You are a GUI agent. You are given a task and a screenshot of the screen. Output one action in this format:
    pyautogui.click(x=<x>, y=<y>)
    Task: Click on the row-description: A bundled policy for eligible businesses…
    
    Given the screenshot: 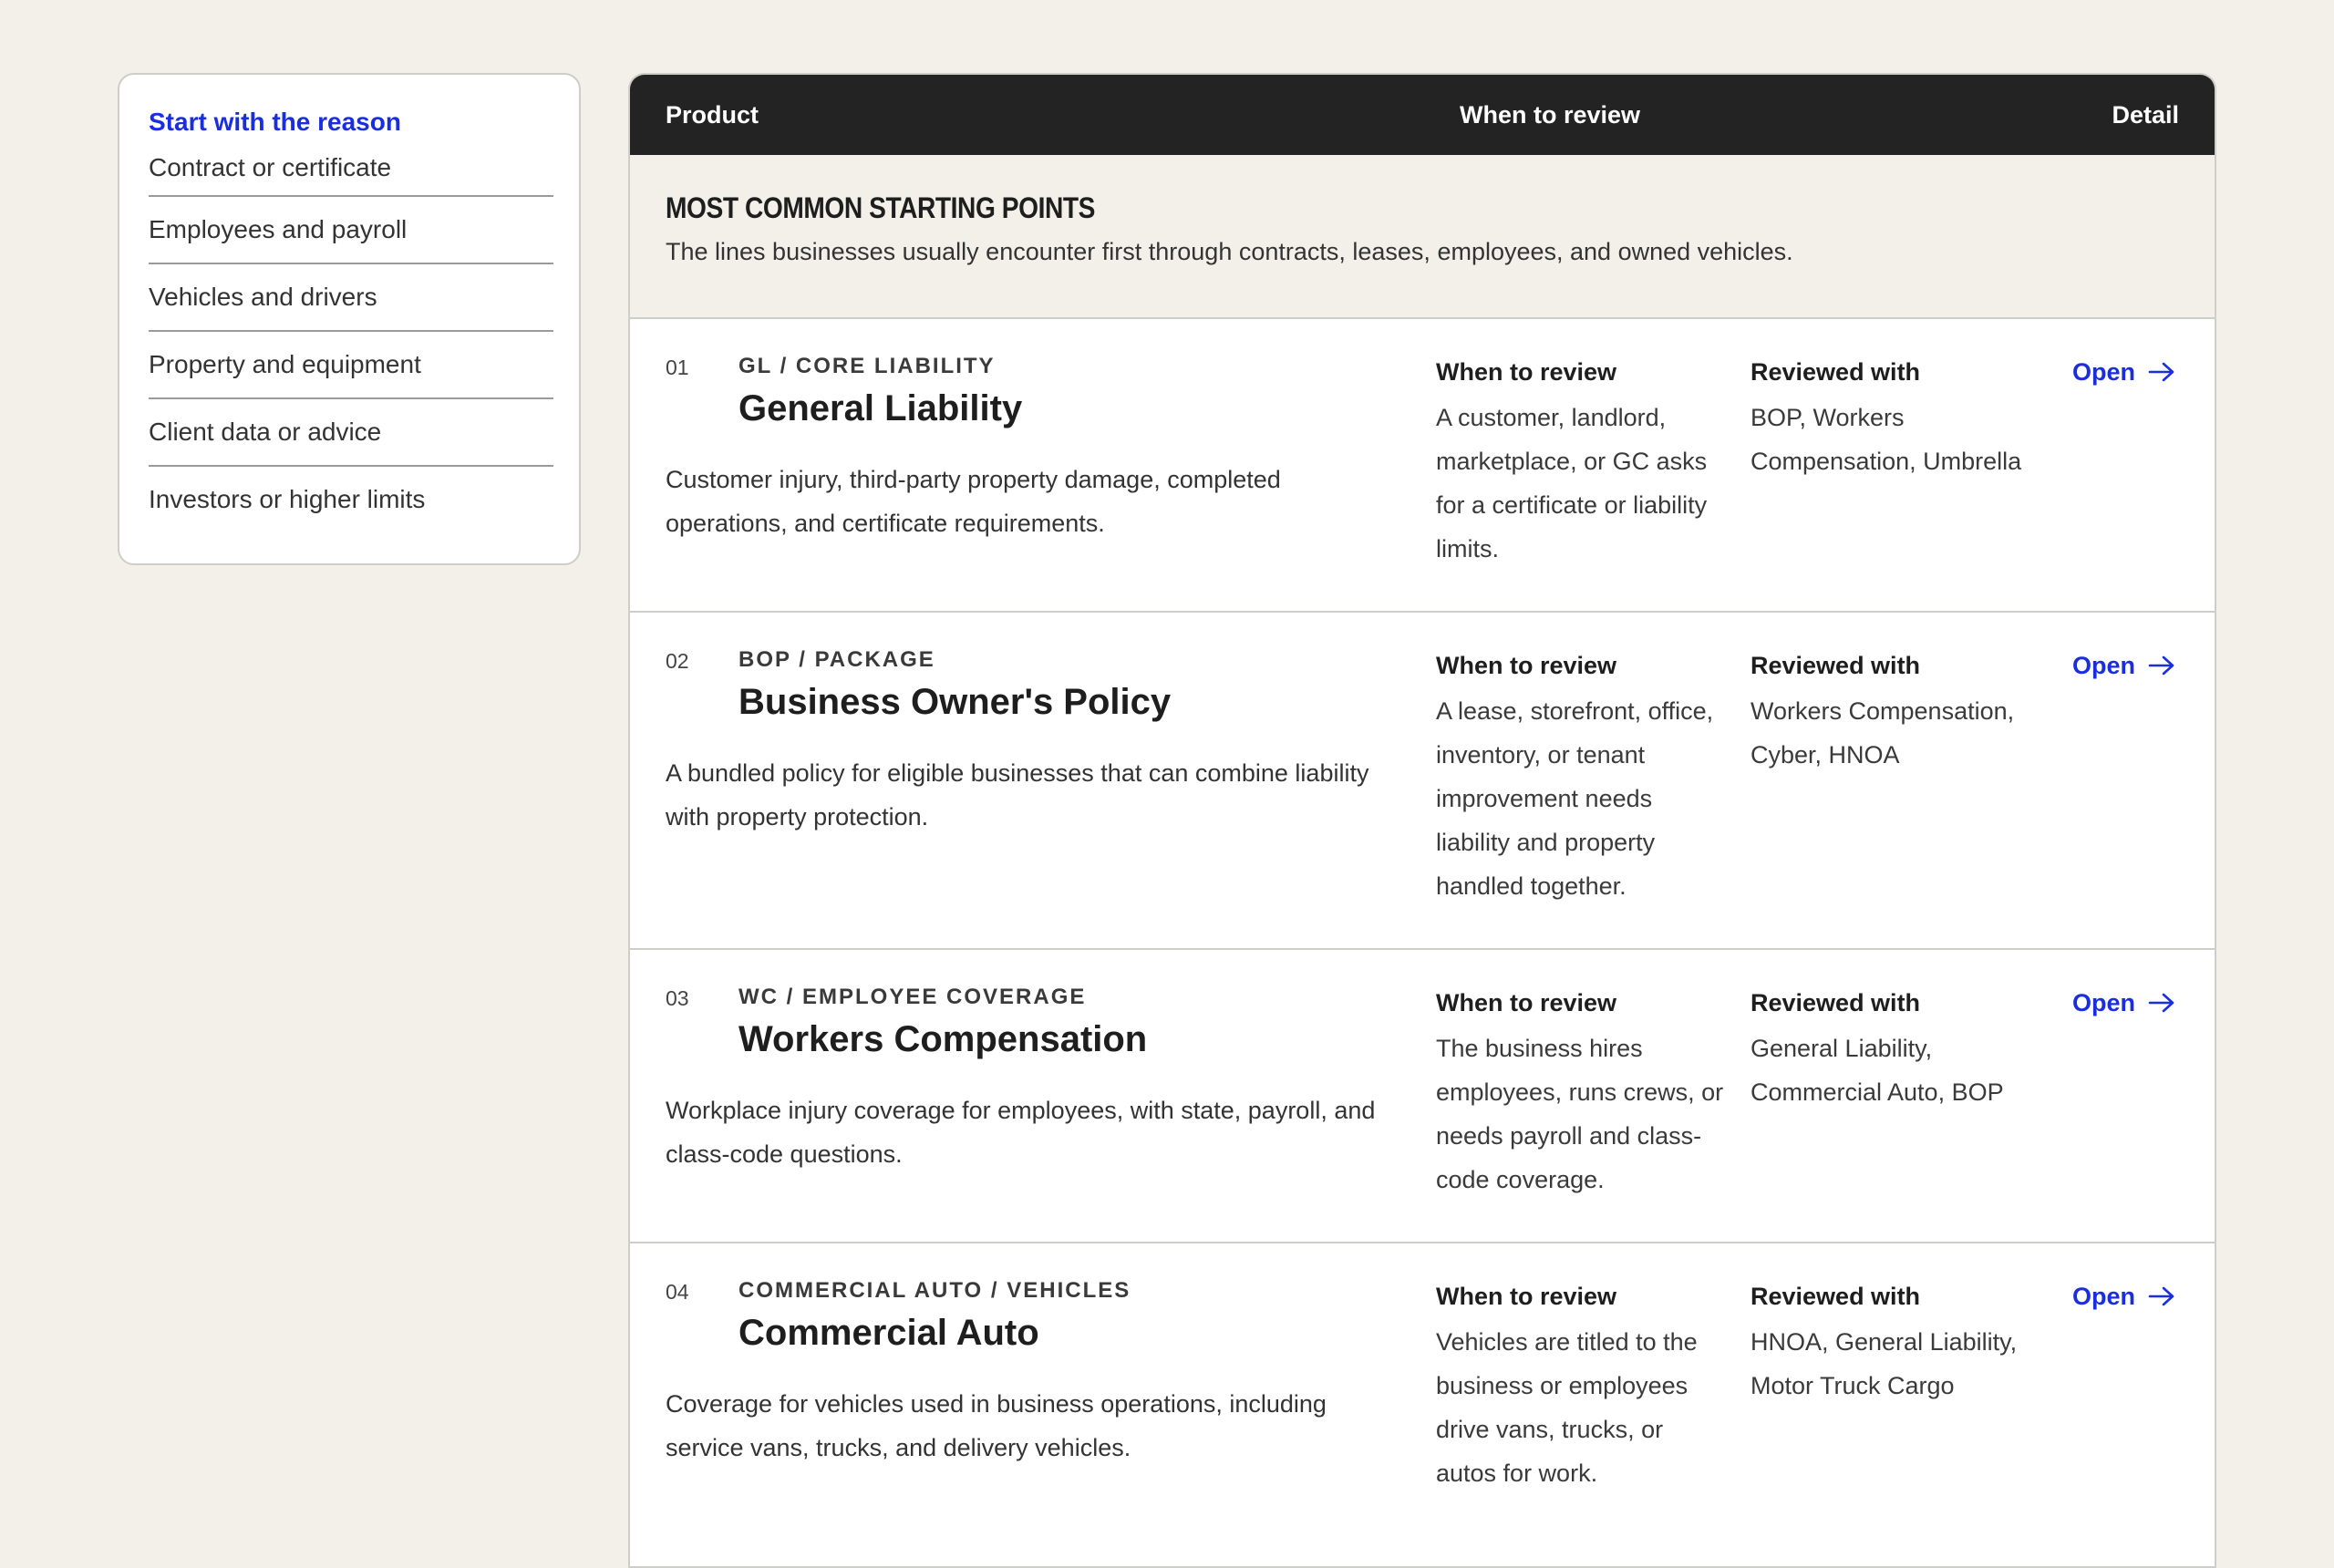 What is the action you would take?
    pyautogui.click(x=1018, y=794)
    